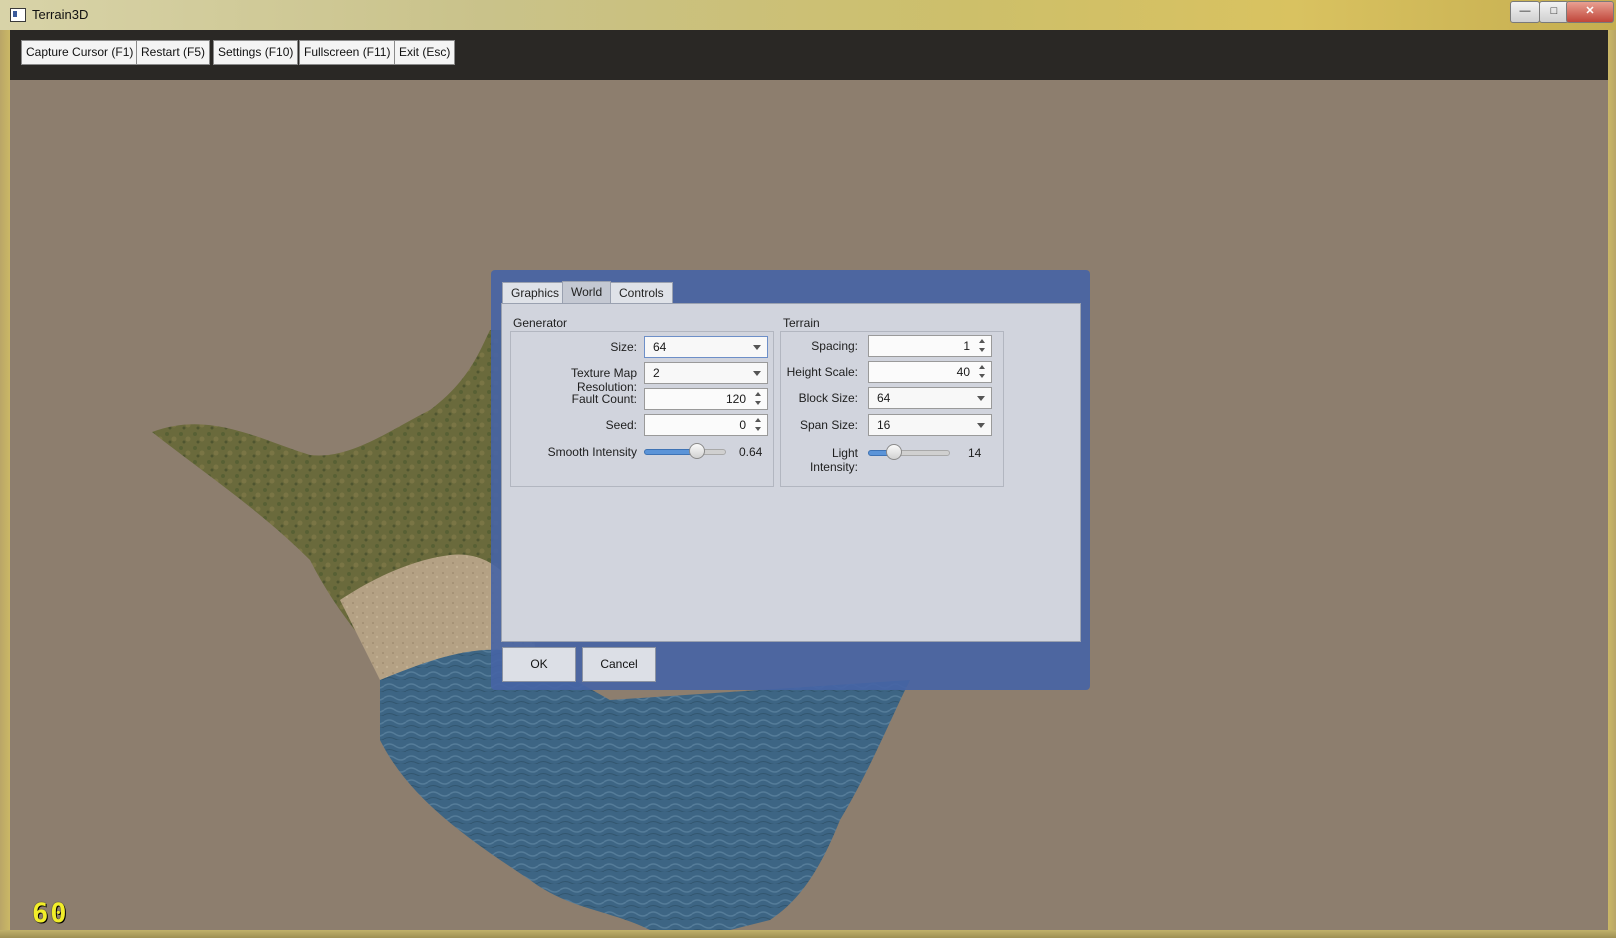 This screenshot has width=1616, height=938. I want to click on span-size-value: 16, so click(884, 425).